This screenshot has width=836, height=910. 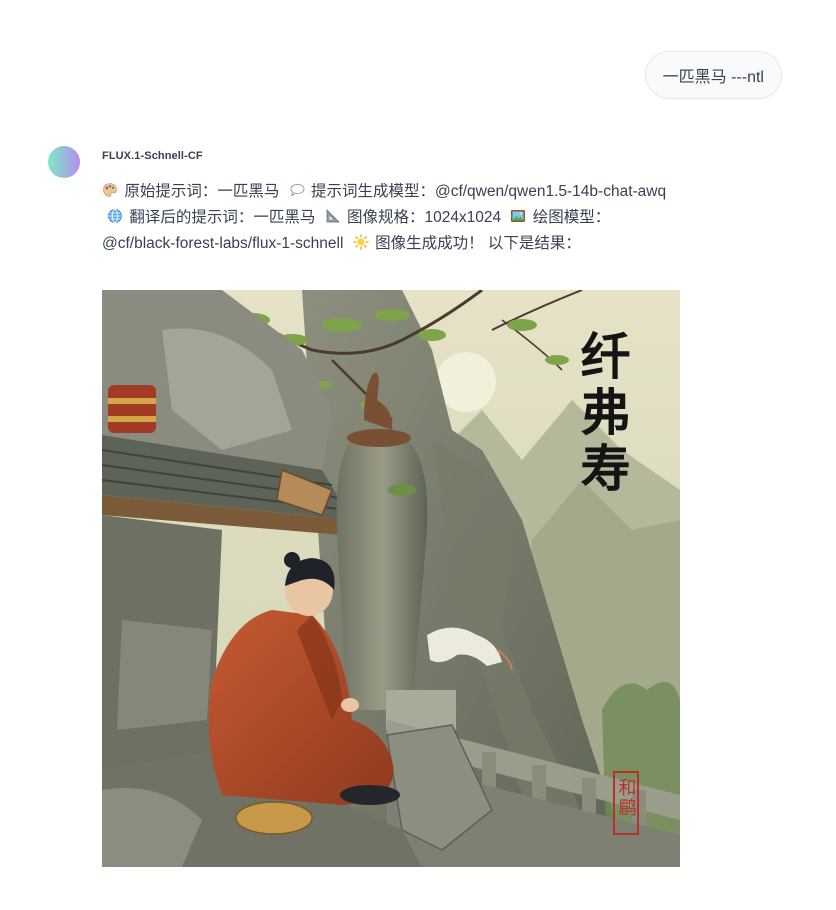 I want to click on prompt-model-text: 提示词生成模型：@cf/qwen/qwen1.5-14b-chat-awq, so click(x=488, y=191).